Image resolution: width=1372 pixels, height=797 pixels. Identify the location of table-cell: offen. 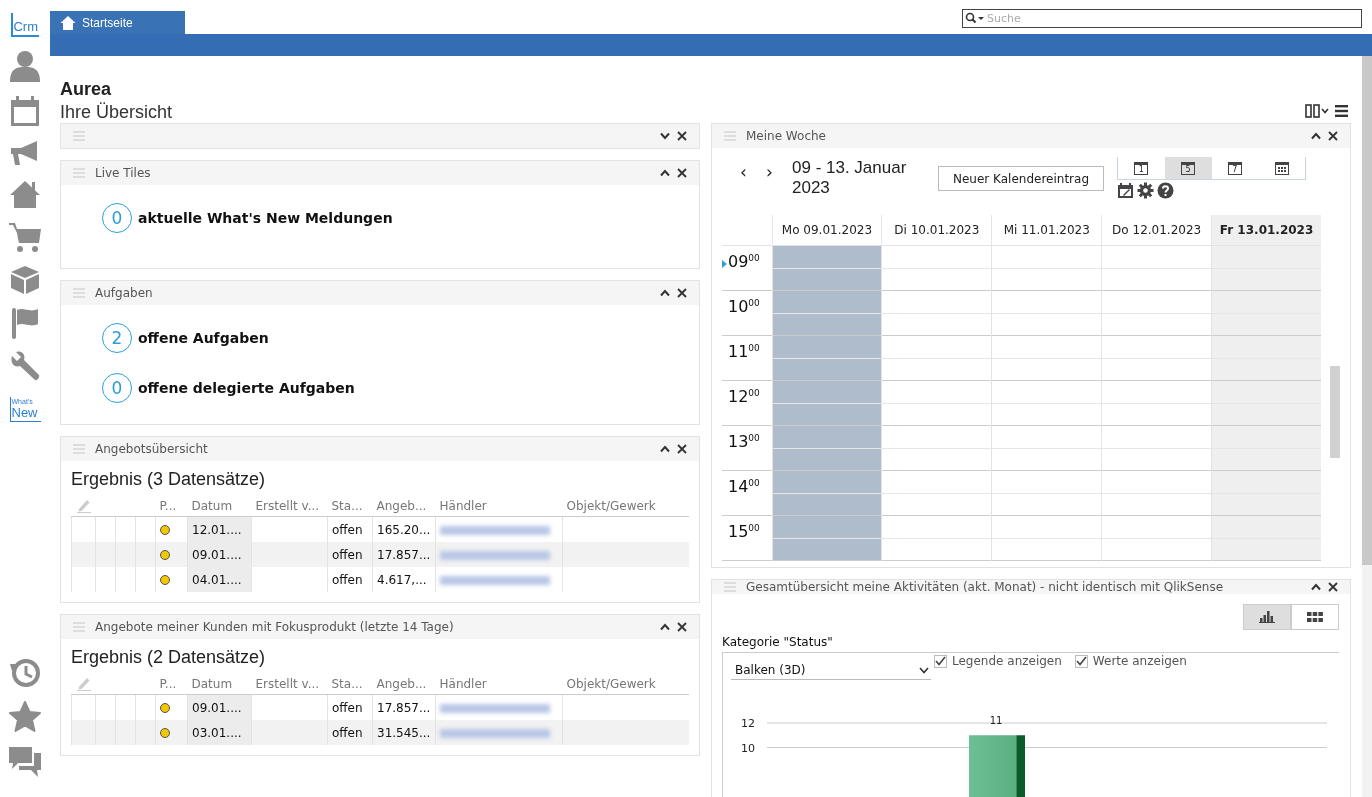
(347, 732).